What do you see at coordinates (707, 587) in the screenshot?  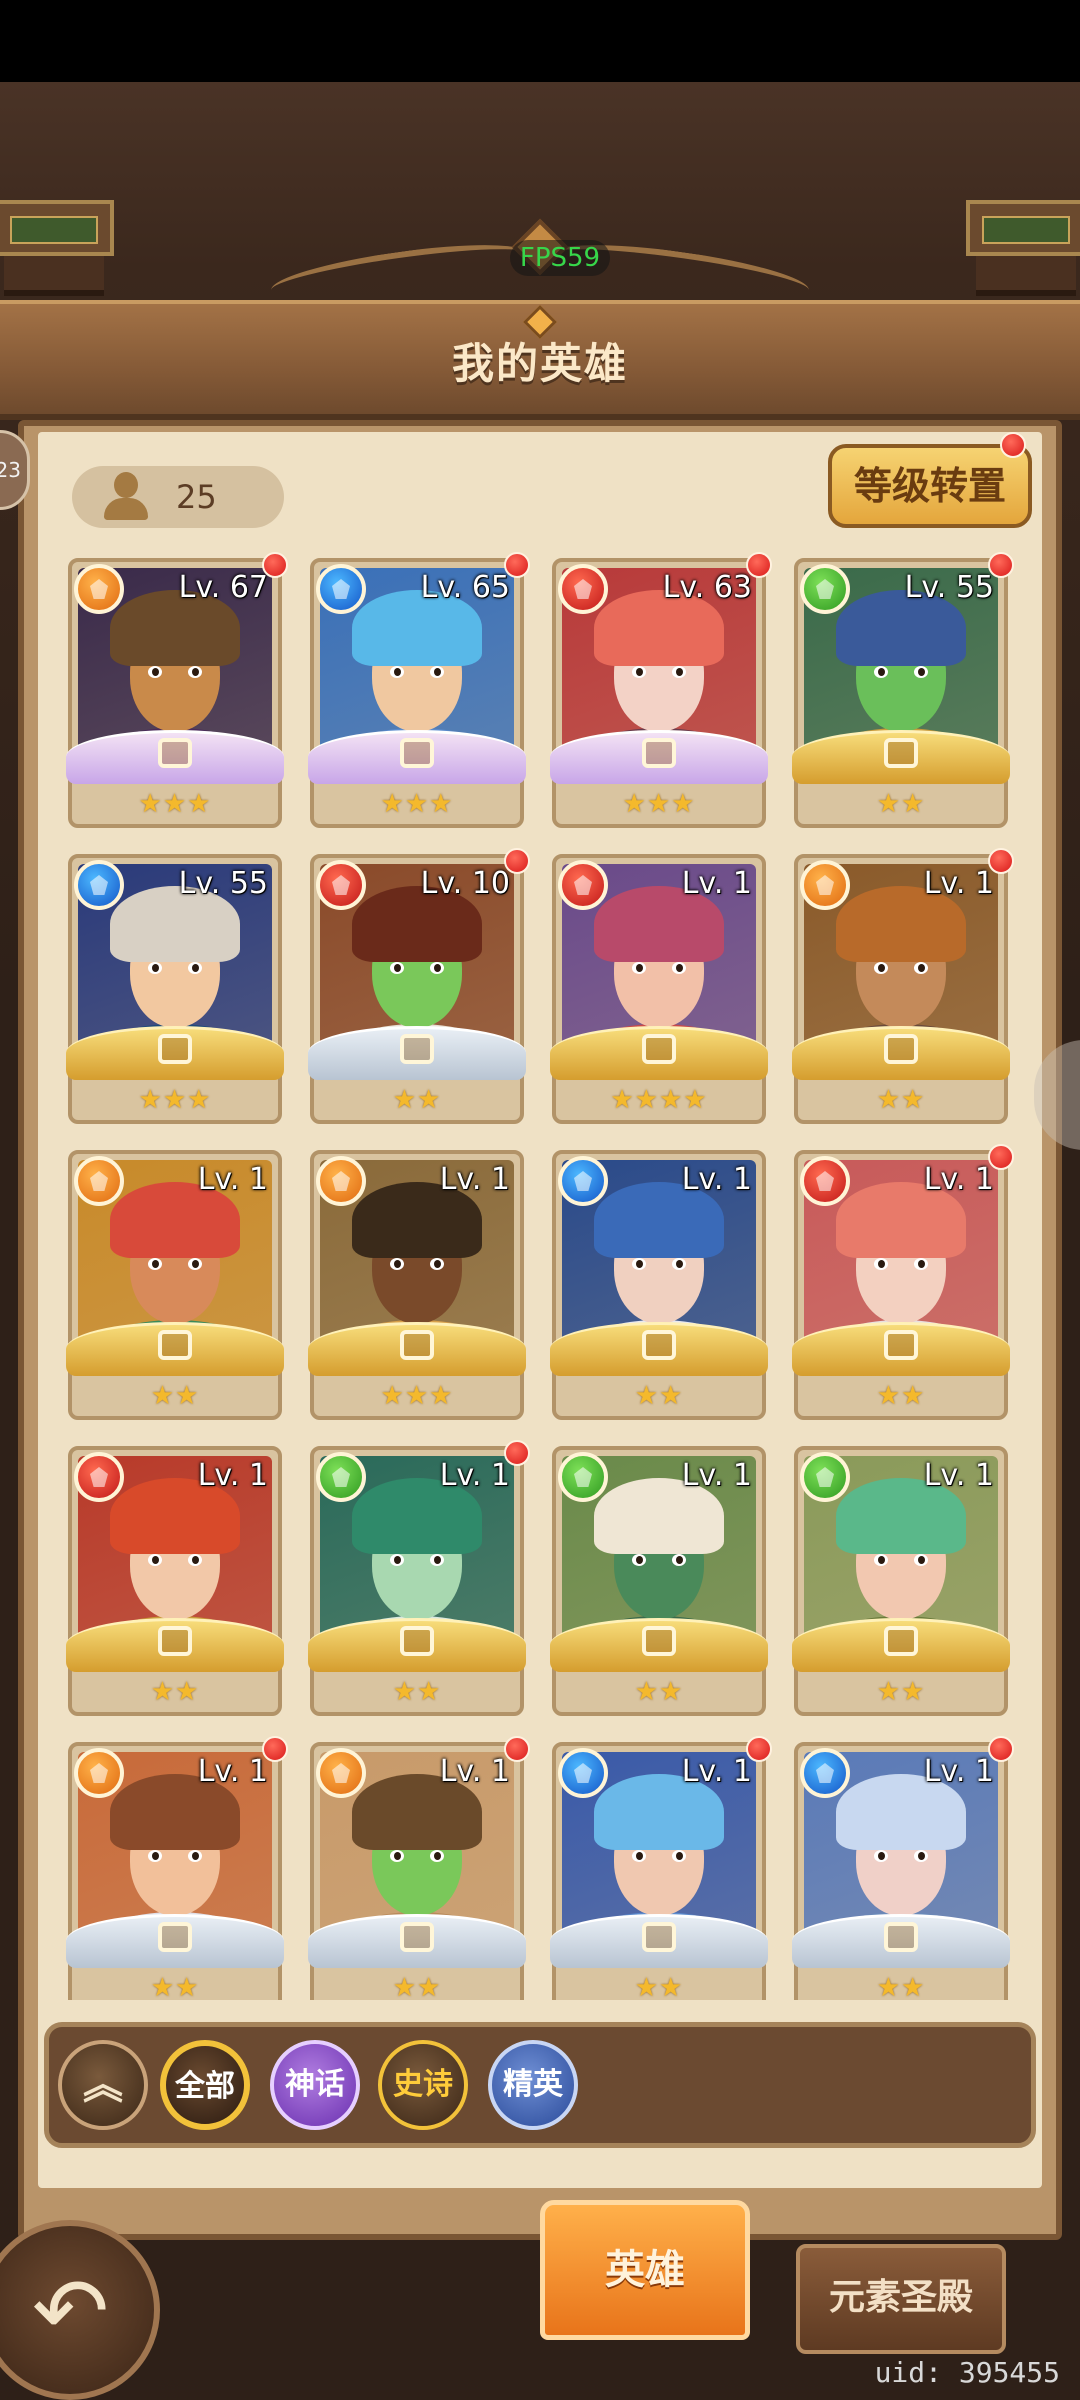 I see `hero-level: Lv. 63` at bounding box center [707, 587].